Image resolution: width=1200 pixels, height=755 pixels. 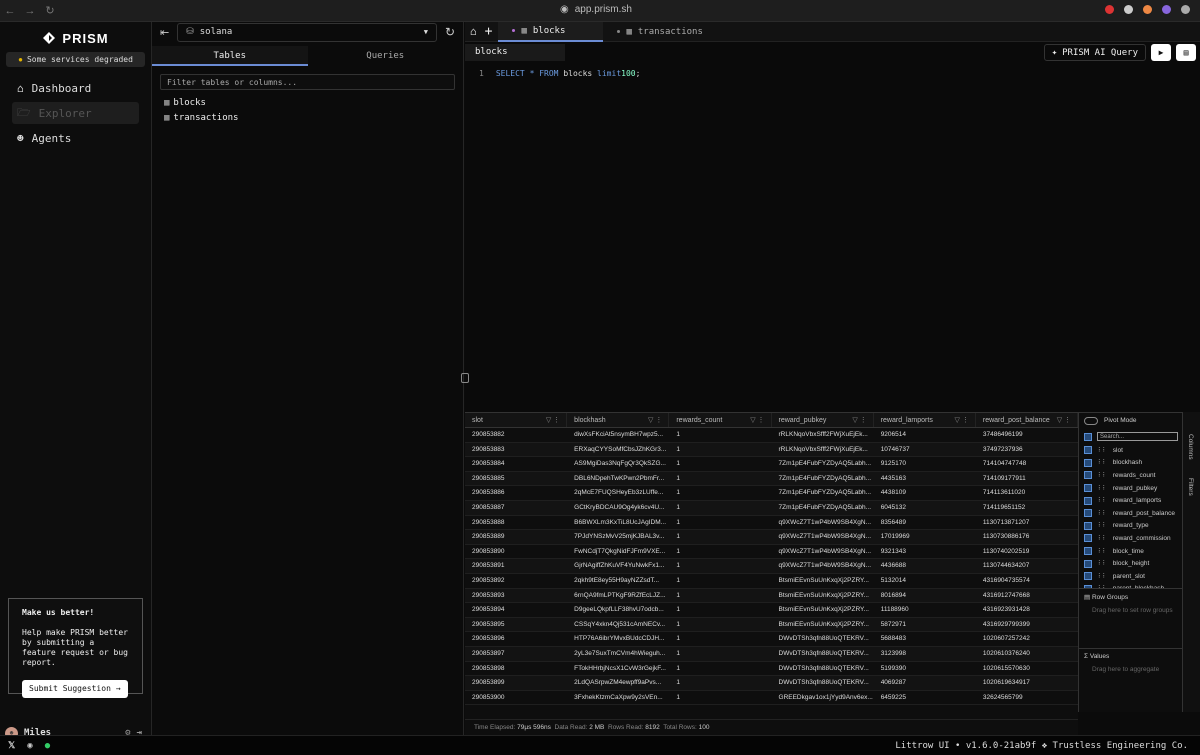 I want to click on sidebar-item-dashboard: ⌂ Dashboard, so click(x=75, y=88).